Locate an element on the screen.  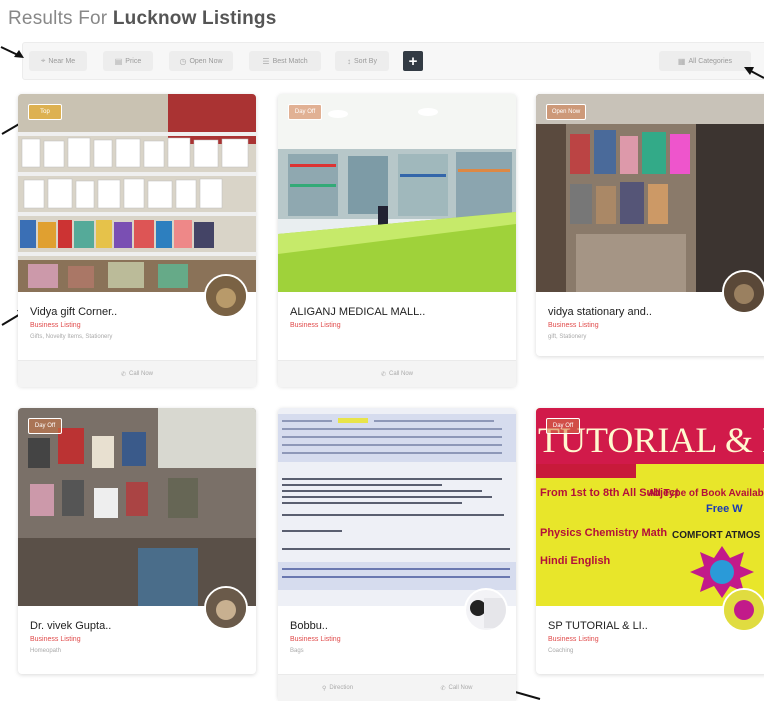
banner-comfort-text: COMFORT ATMOS is located at coordinates (716, 535).